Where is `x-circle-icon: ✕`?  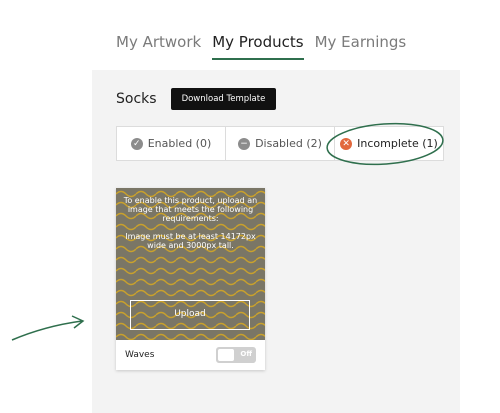 x-circle-icon: ✕ is located at coordinates (346, 143).